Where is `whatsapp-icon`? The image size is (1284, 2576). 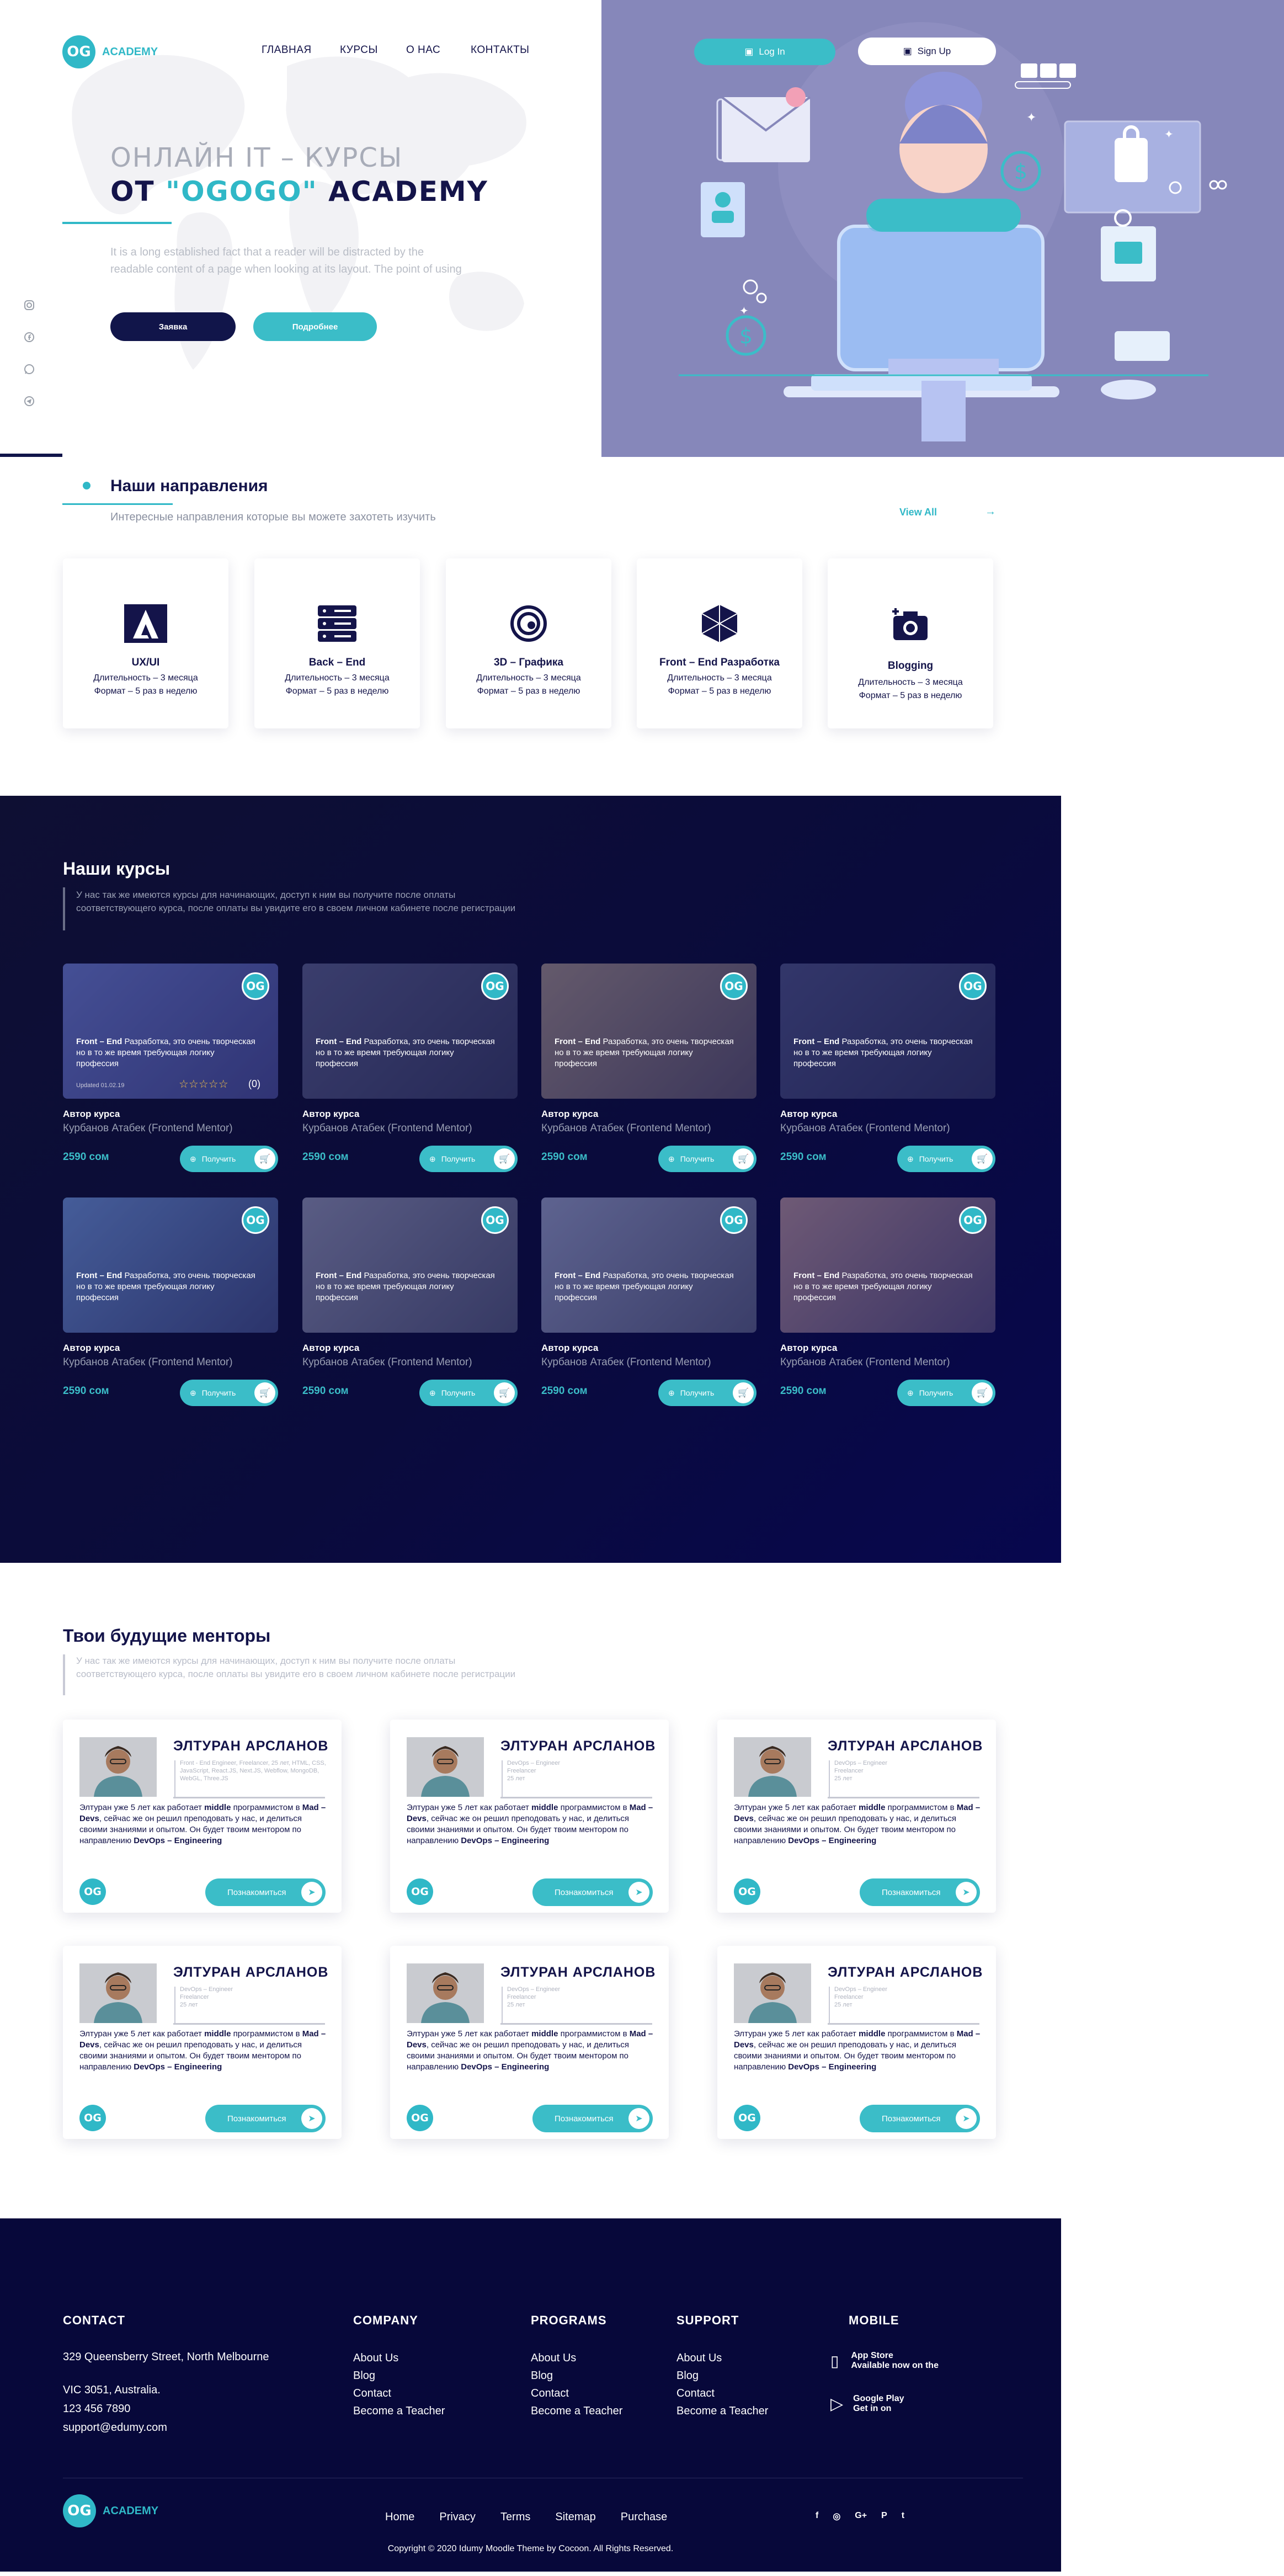
whatsapp-icon is located at coordinates (29, 369).